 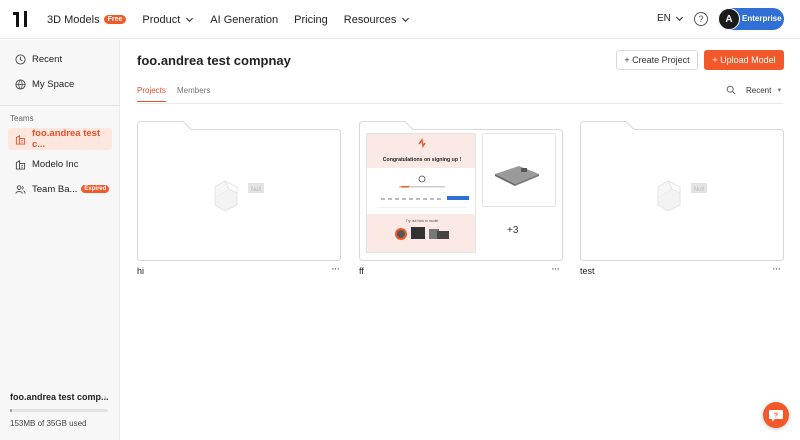 What do you see at coordinates (105, 397) in the screenshot?
I see `chevron-right-icon: ›` at bounding box center [105, 397].